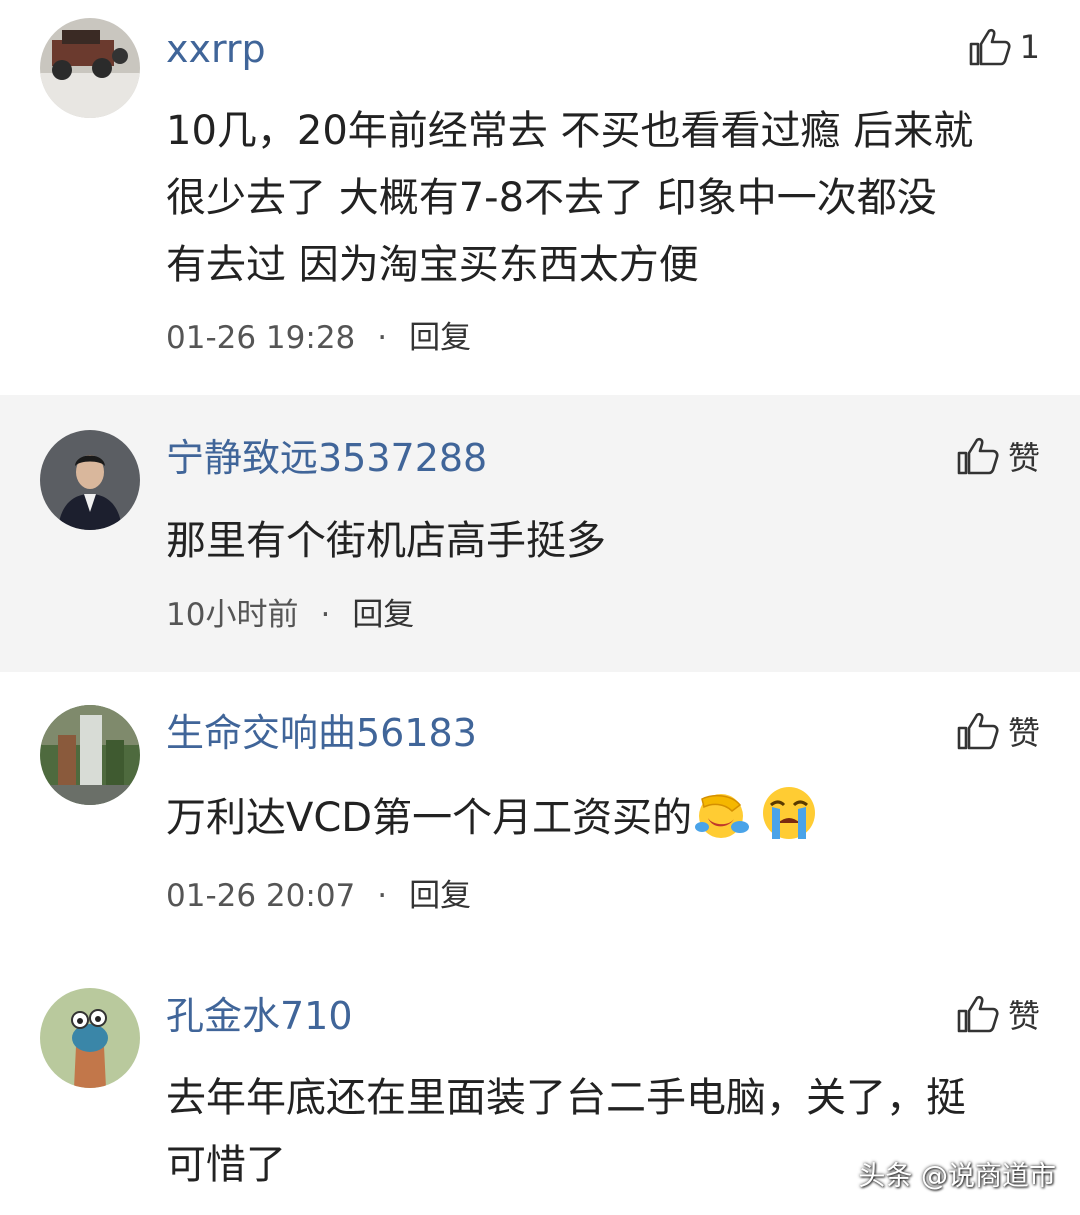  I want to click on username: 生命交响曲56183, so click(321, 733).